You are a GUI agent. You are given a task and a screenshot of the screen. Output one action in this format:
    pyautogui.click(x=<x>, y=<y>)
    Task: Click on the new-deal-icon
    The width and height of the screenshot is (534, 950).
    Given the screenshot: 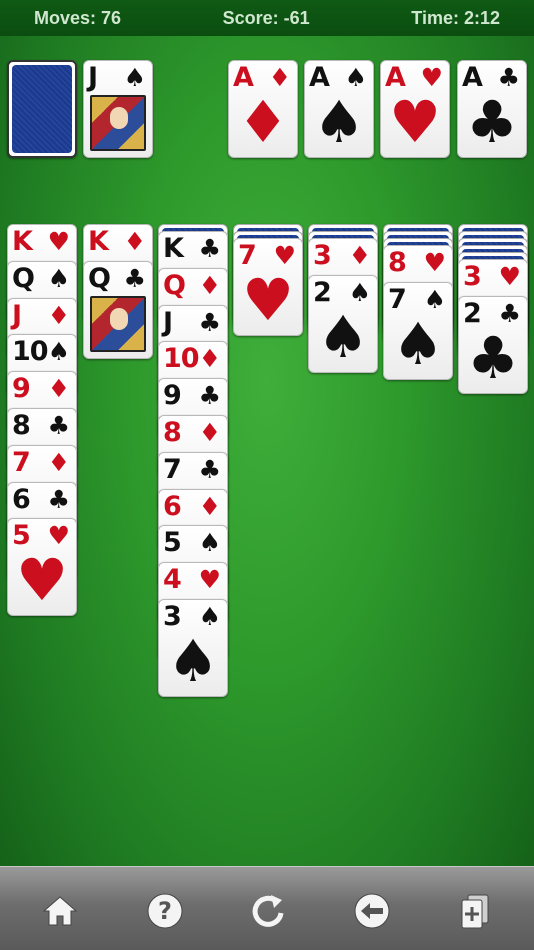 What is the action you would take?
    pyautogui.click(x=475, y=911)
    